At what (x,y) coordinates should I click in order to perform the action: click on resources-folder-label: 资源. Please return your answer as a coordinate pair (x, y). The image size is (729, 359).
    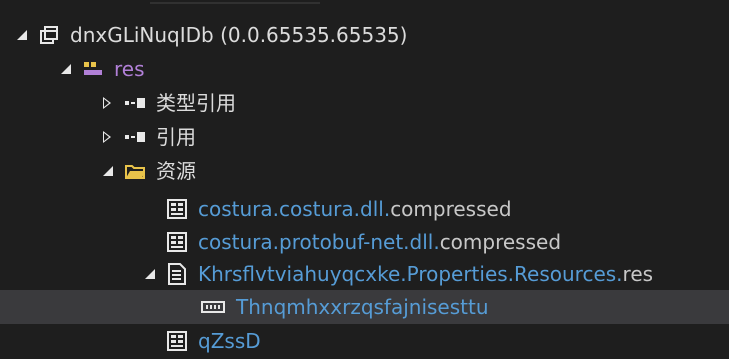
    Looking at the image, I should click on (176, 171).